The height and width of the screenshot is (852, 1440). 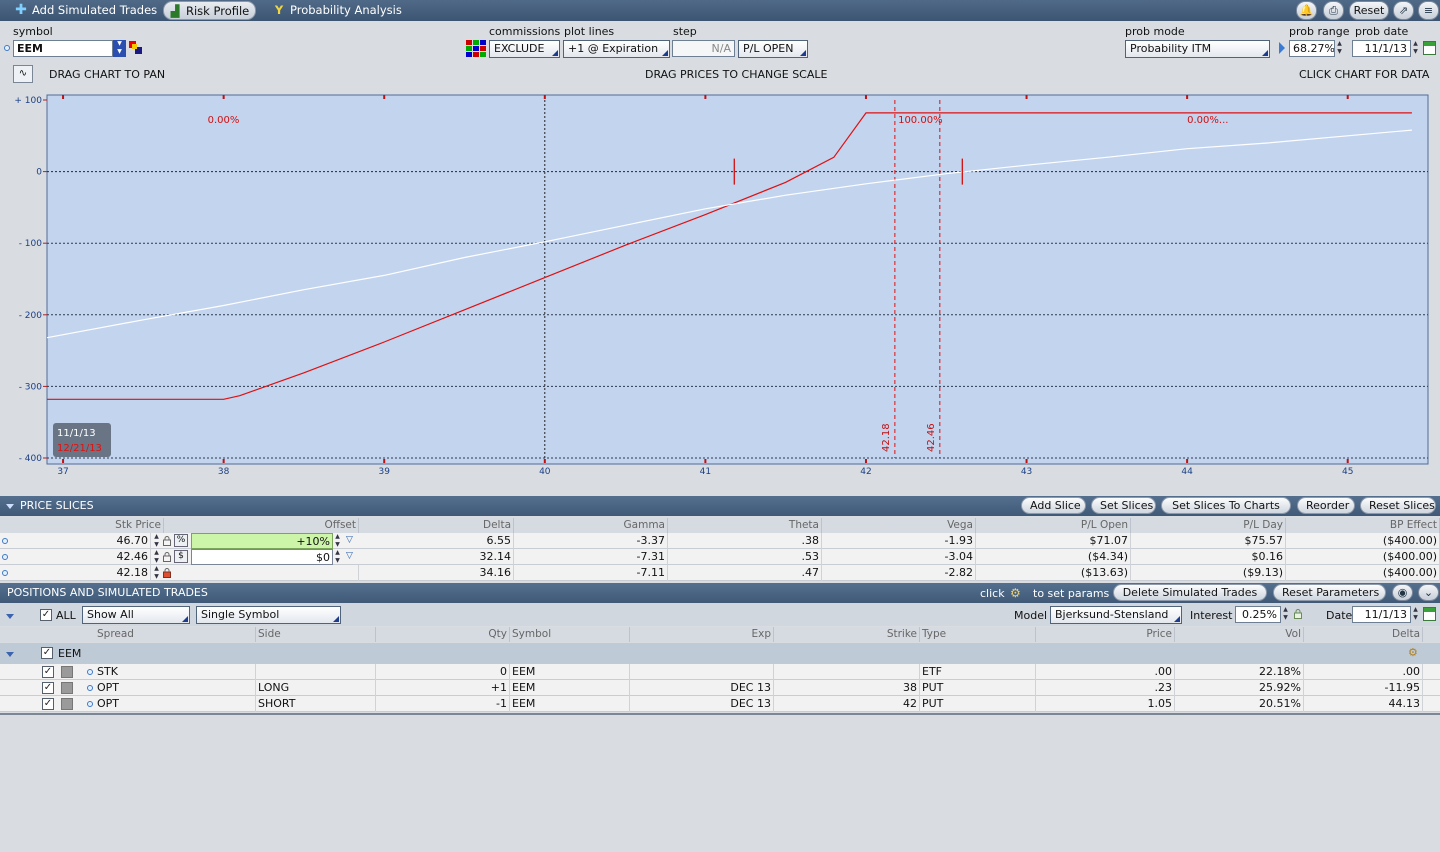 I want to click on model-dropdown: Bjerksund-Stensland, so click(x=1116, y=615).